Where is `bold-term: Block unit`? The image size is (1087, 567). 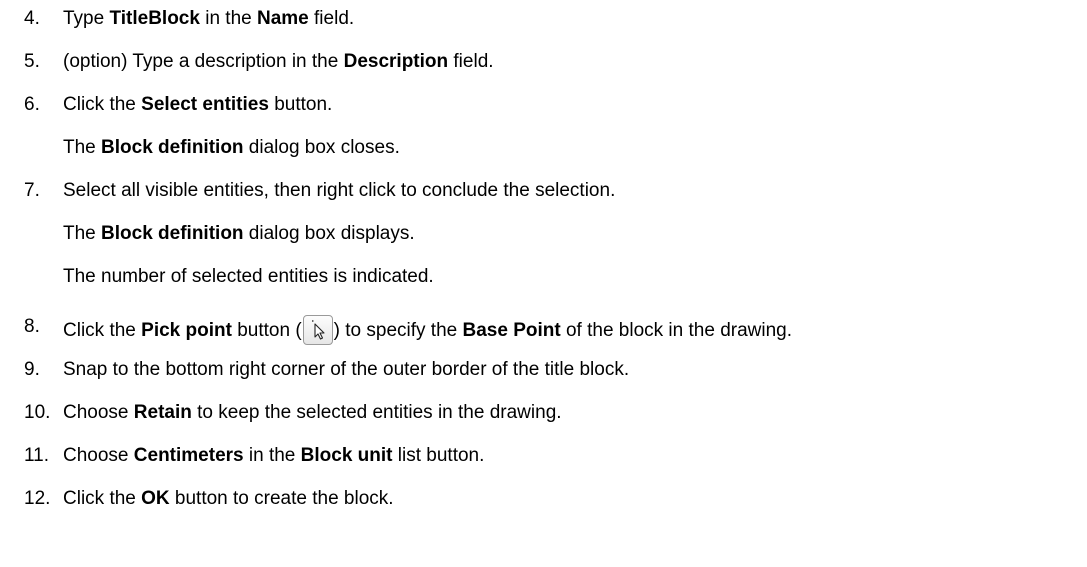 bold-term: Block unit is located at coordinates (346, 455).